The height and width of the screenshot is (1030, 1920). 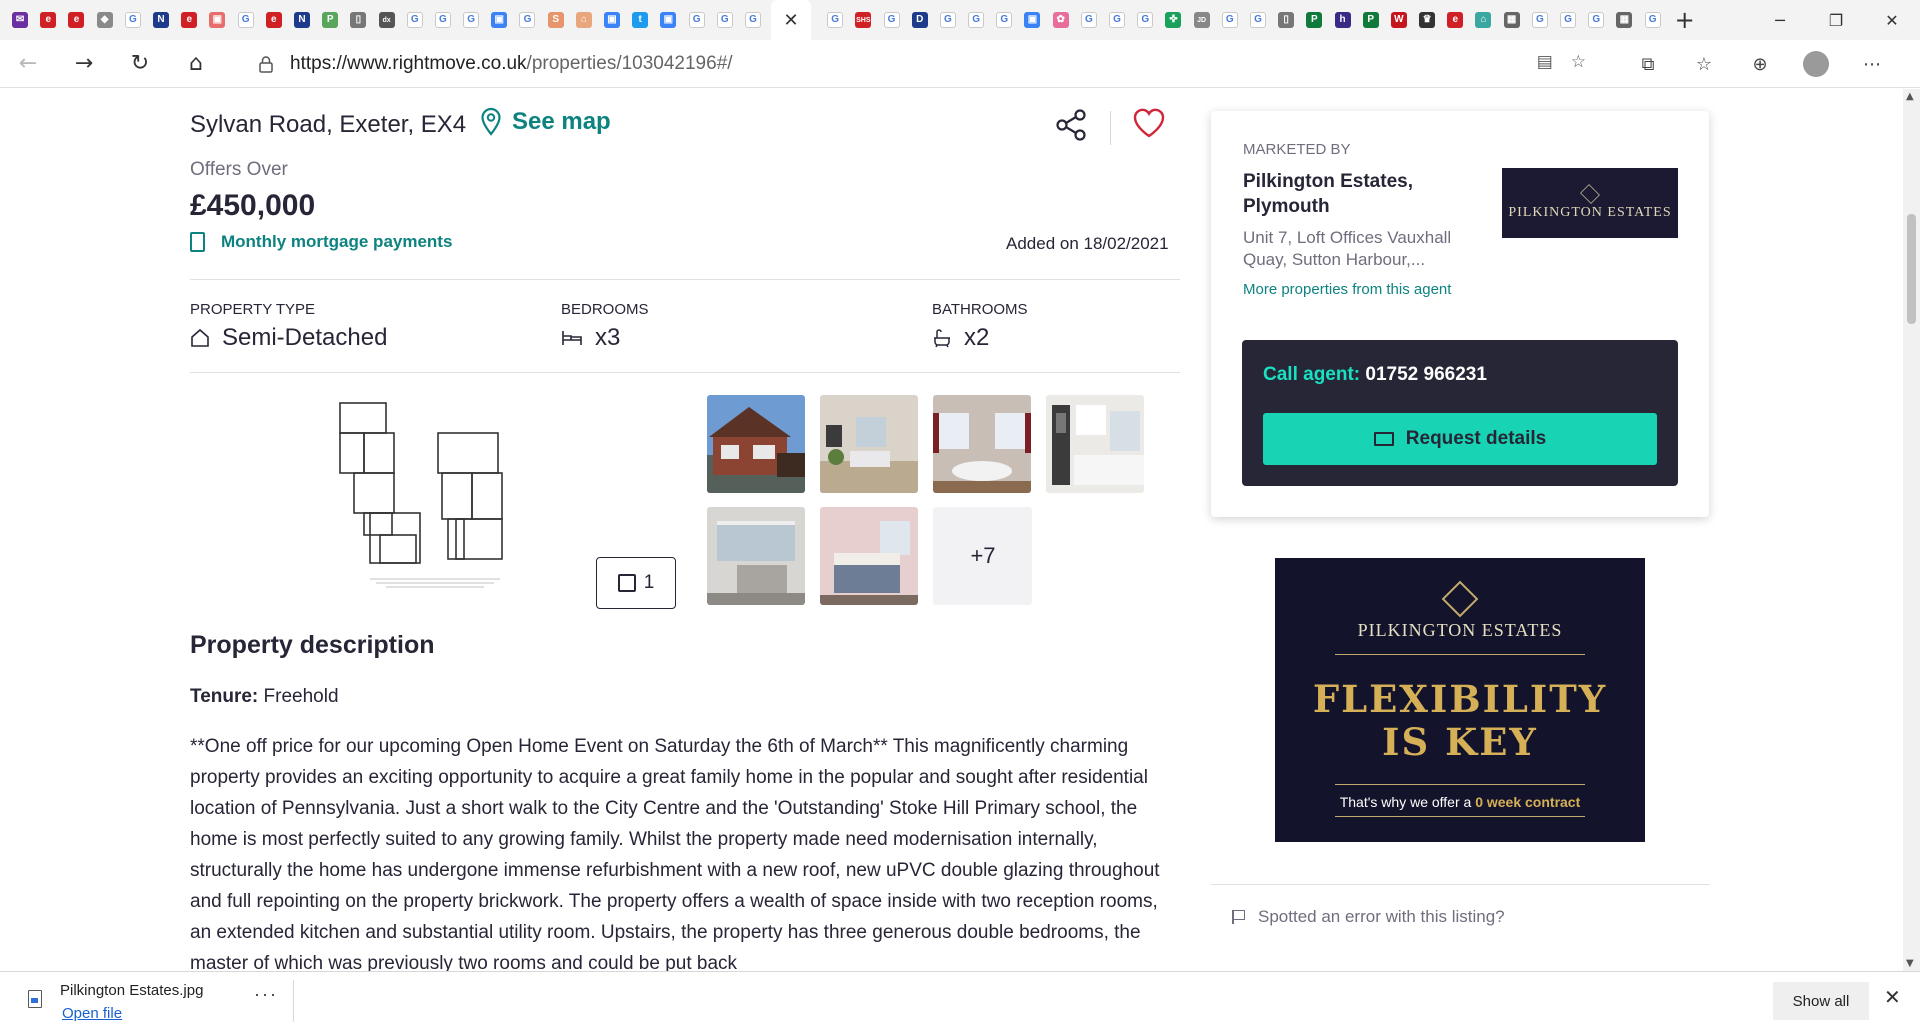 What do you see at coordinates (266, 994) in the screenshot?
I see `download-more-options: ···` at bounding box center [266, 994].